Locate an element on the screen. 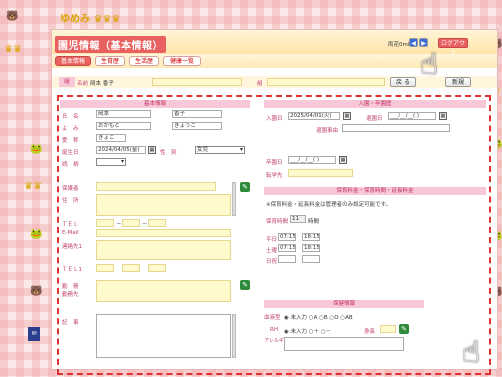 This screenshot has width=502, height=377. blood-type-label: 血液型 is located at coordinates (272, 318).